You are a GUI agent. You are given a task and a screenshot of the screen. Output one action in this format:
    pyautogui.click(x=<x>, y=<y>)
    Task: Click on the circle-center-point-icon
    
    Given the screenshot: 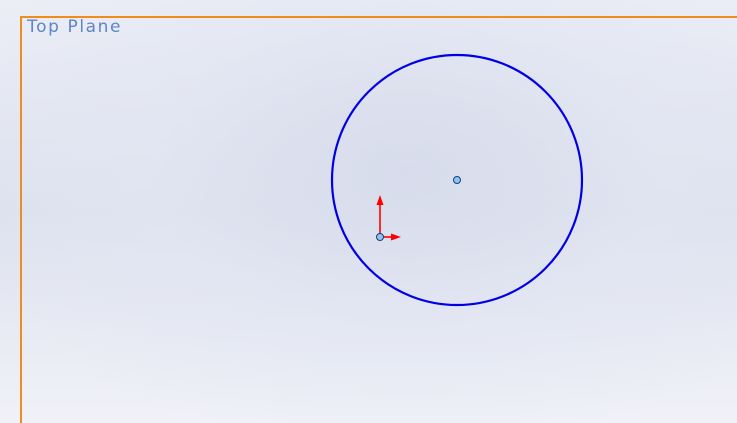 What is the action you would take?
    pyautogui.click(x=457, y=180)
    